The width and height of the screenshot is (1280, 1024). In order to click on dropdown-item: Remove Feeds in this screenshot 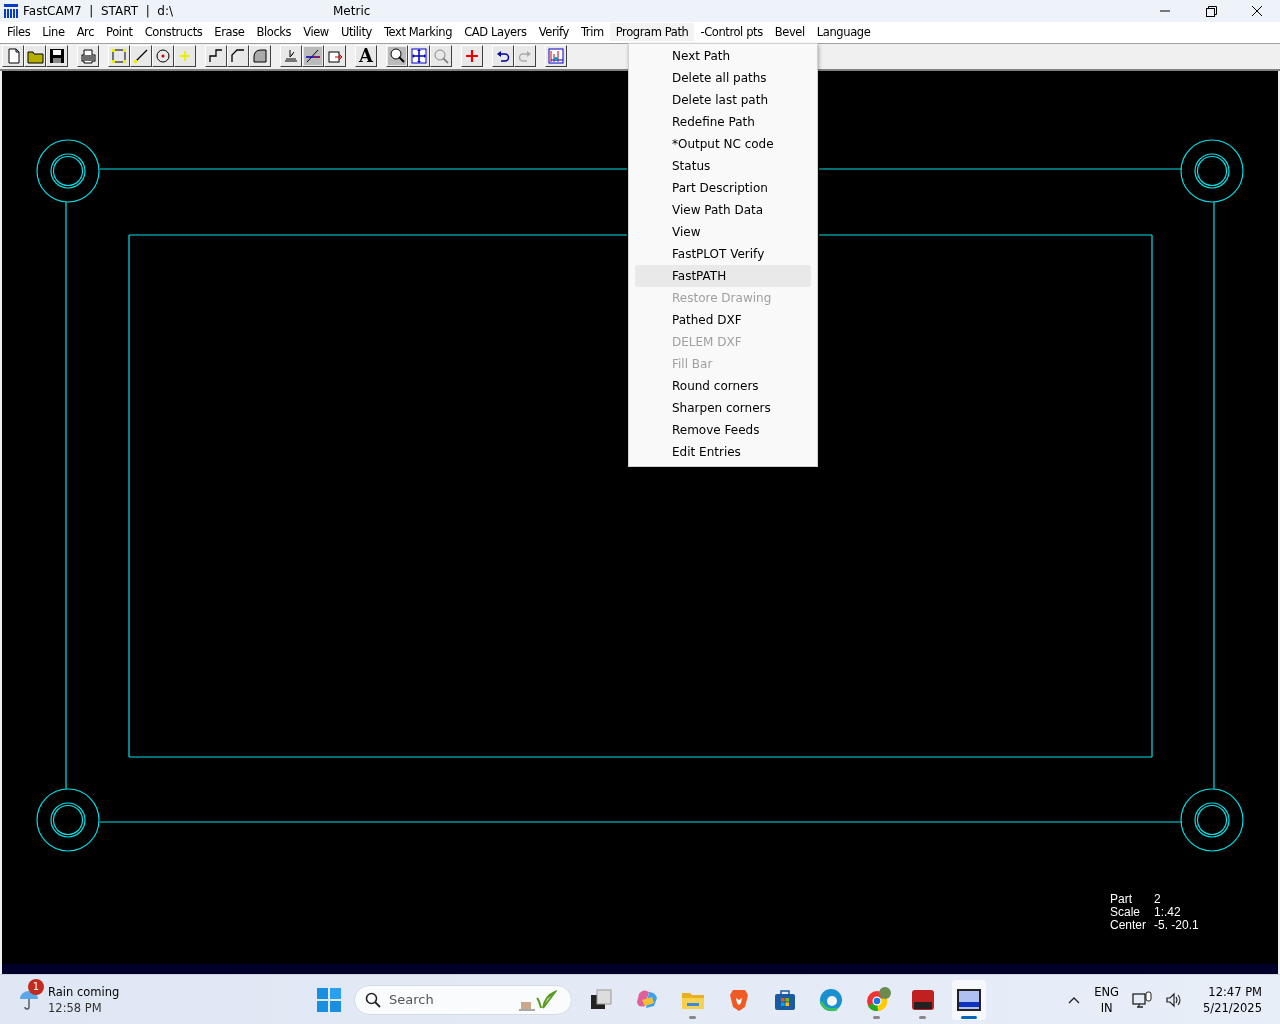, I will do `click(723, 430)`.